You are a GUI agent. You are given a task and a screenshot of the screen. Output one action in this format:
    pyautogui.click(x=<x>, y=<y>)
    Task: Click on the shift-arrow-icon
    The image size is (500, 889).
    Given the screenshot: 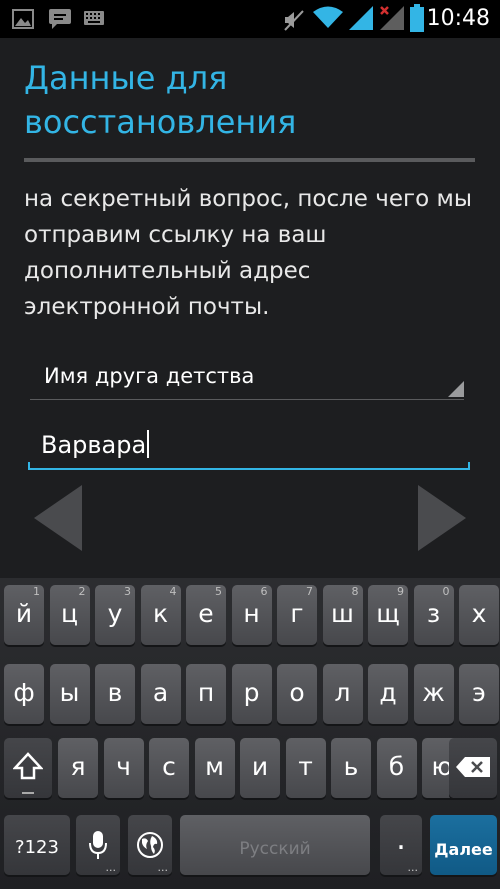 What is the action you would take?
    pyautogui.click(x=28, y=766)
    